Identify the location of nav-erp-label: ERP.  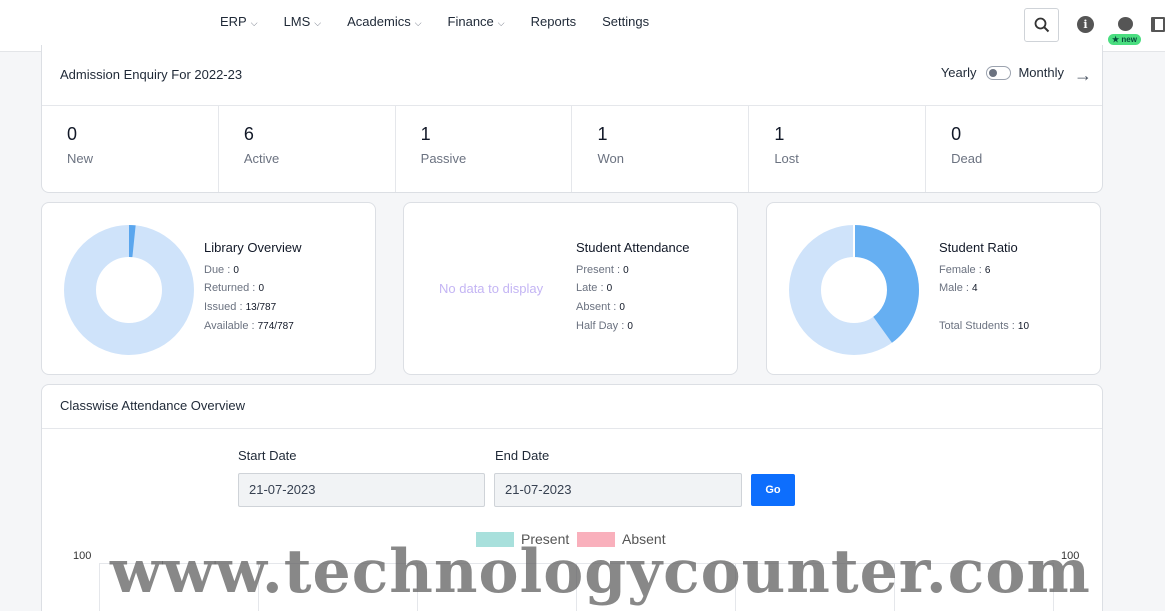
(233, 21).